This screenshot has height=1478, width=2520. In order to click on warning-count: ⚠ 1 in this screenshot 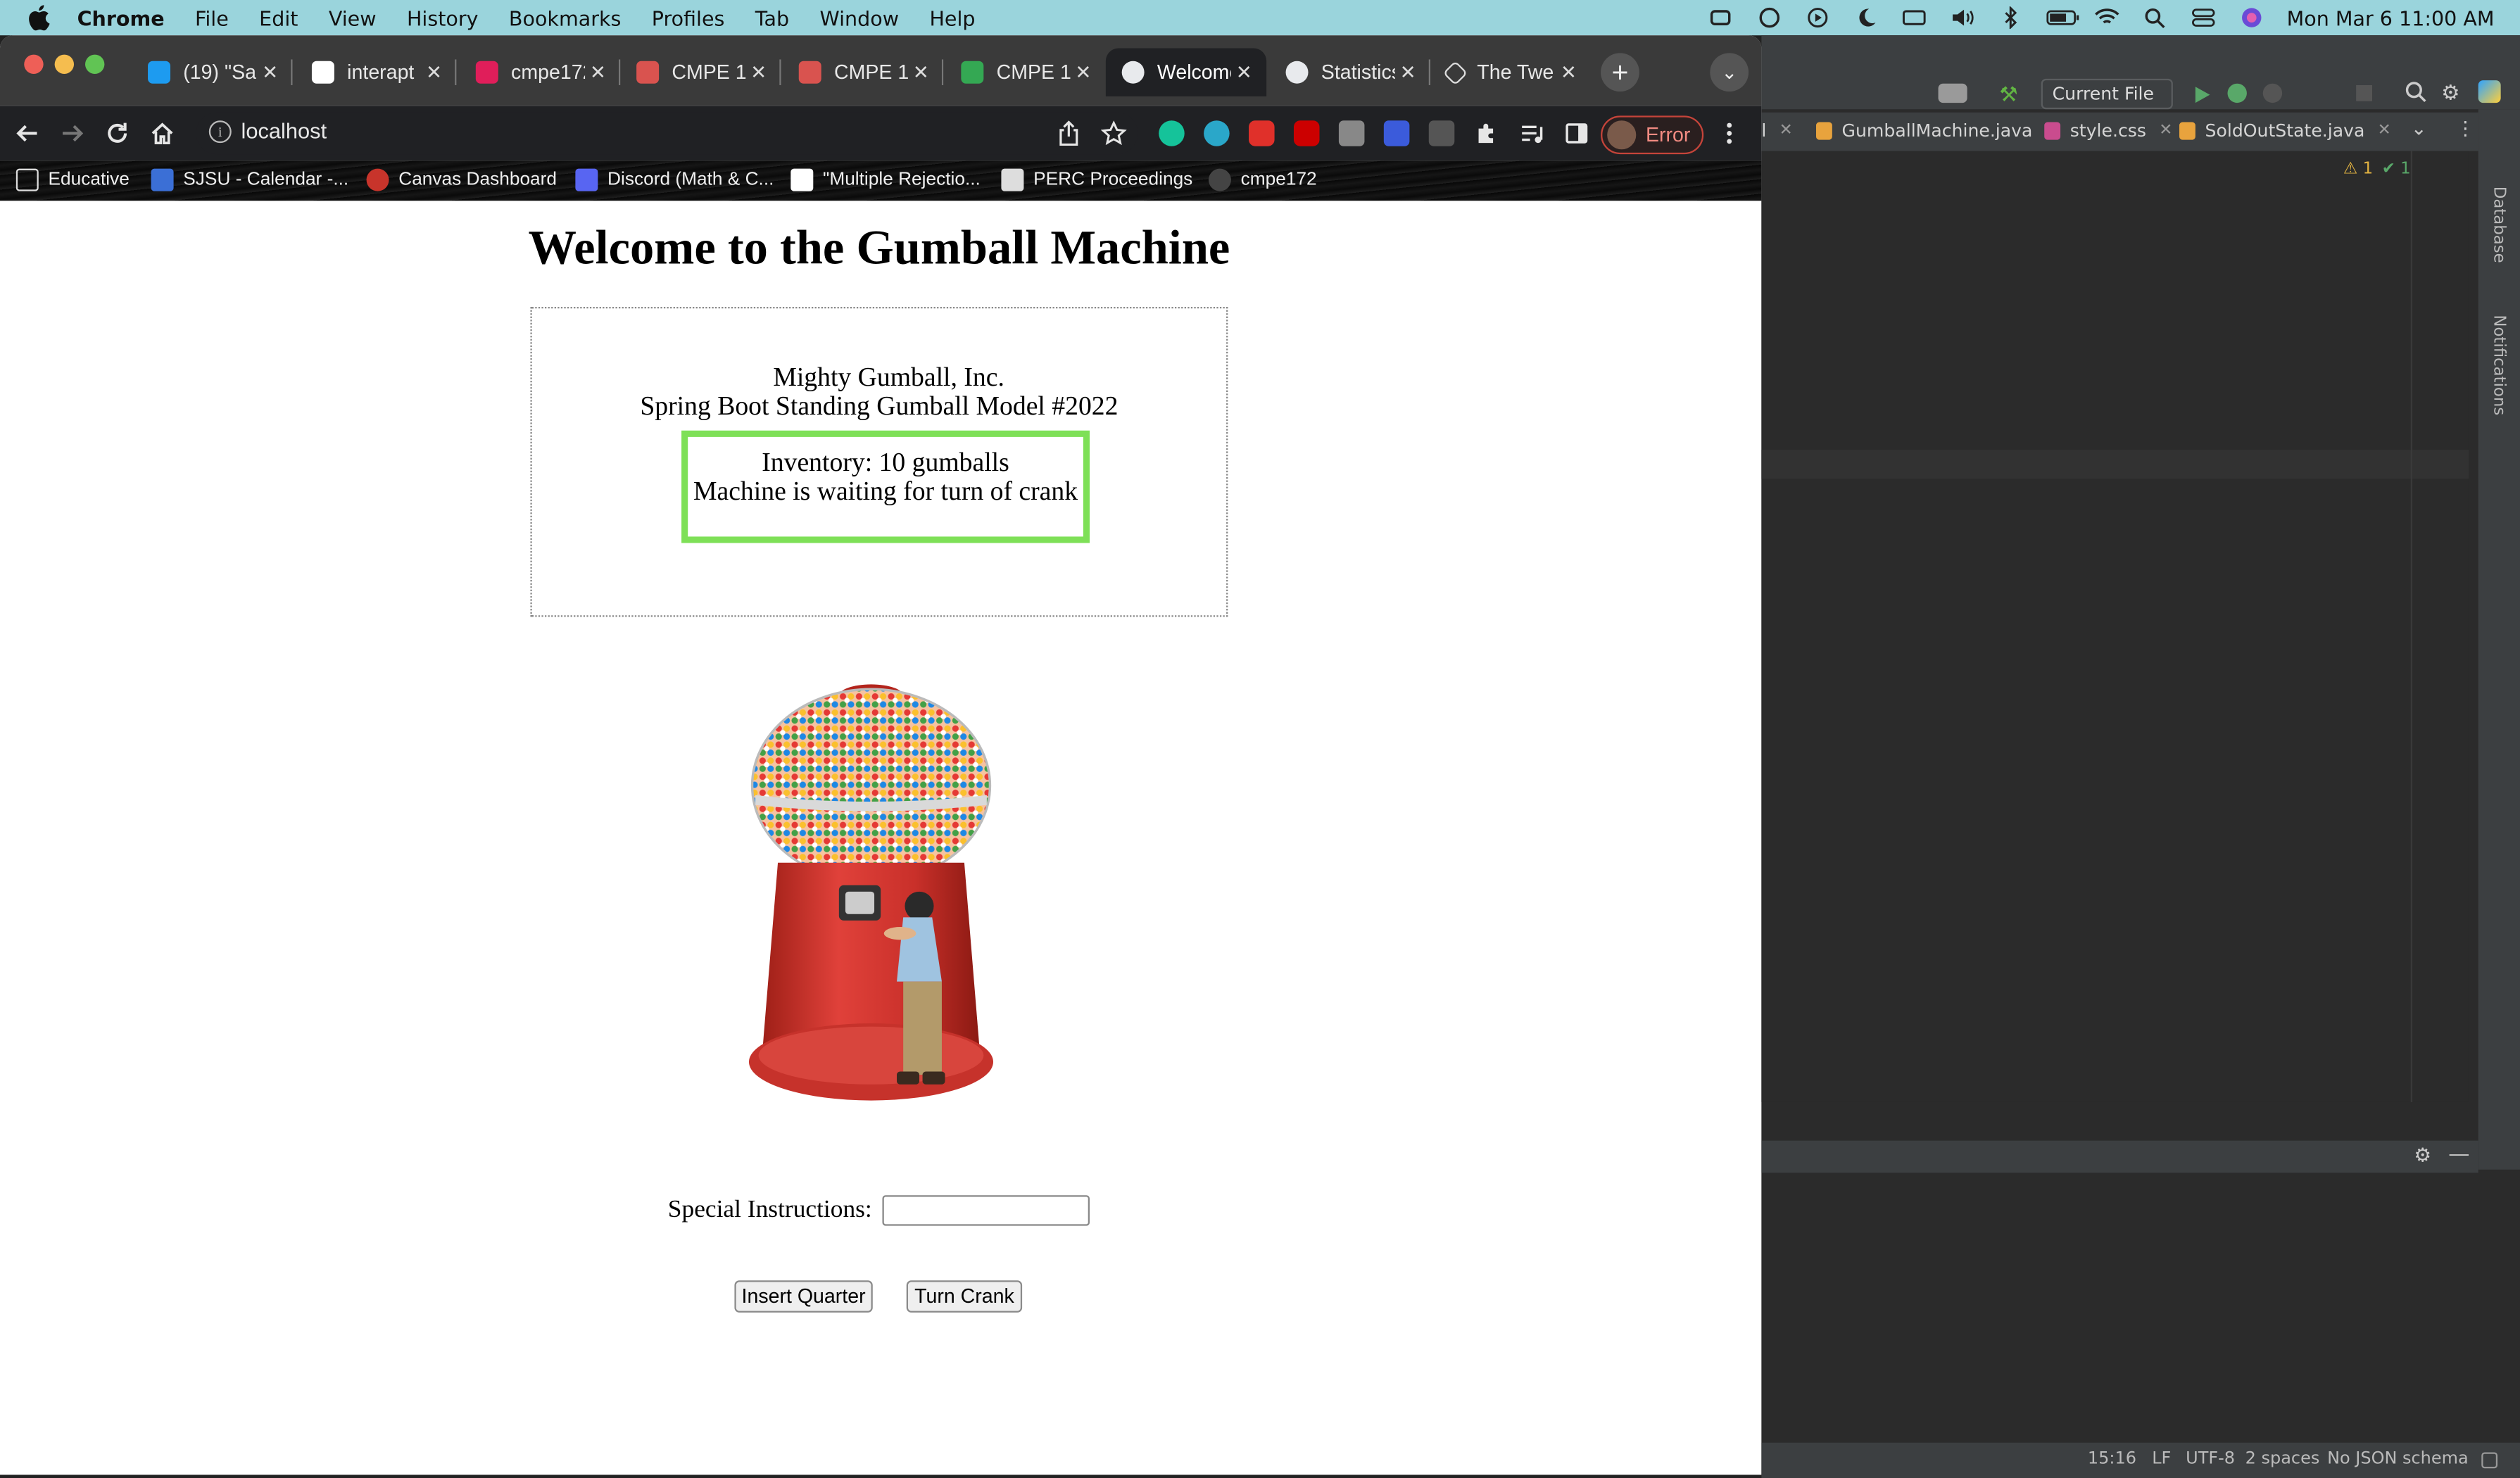, I will do `click(2358, 169)`.